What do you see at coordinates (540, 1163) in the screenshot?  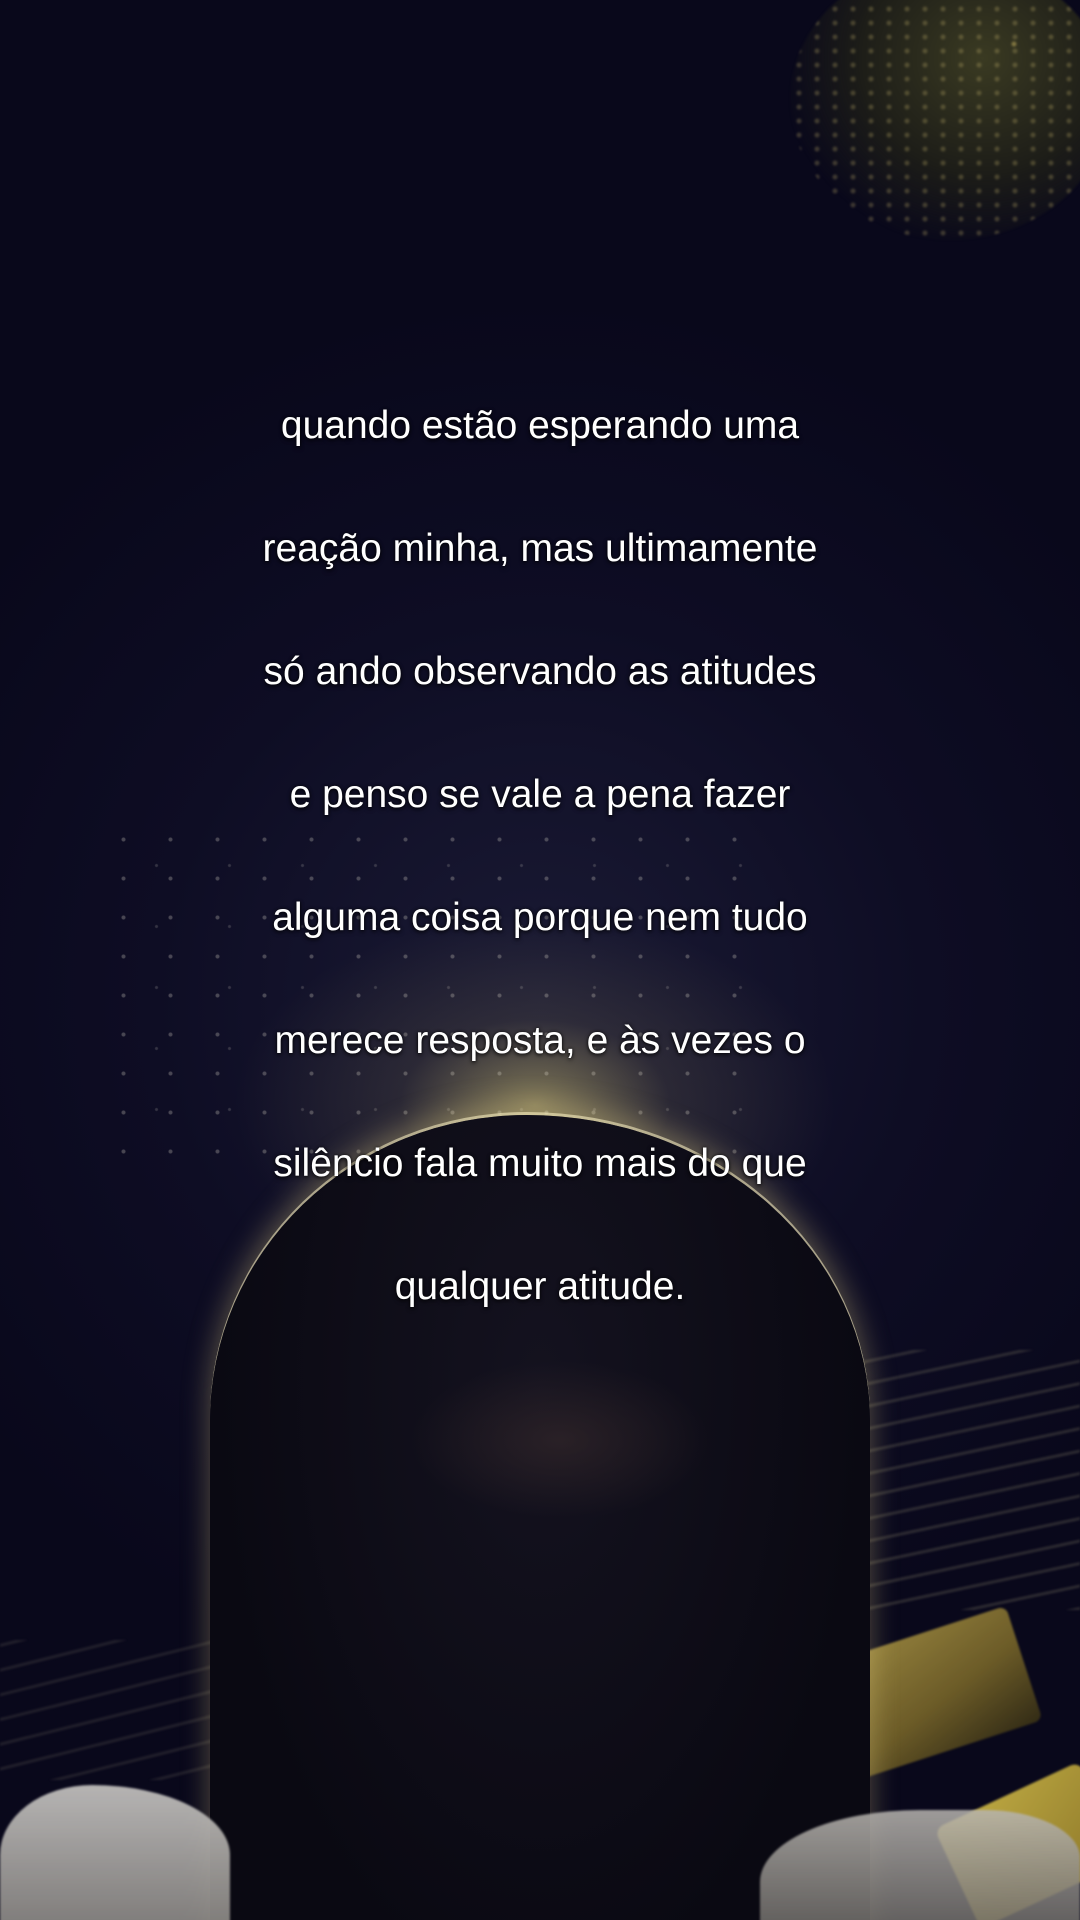 I see `caption-line: silêncio fala muito mais do que` at bounding box center [540, 1163].